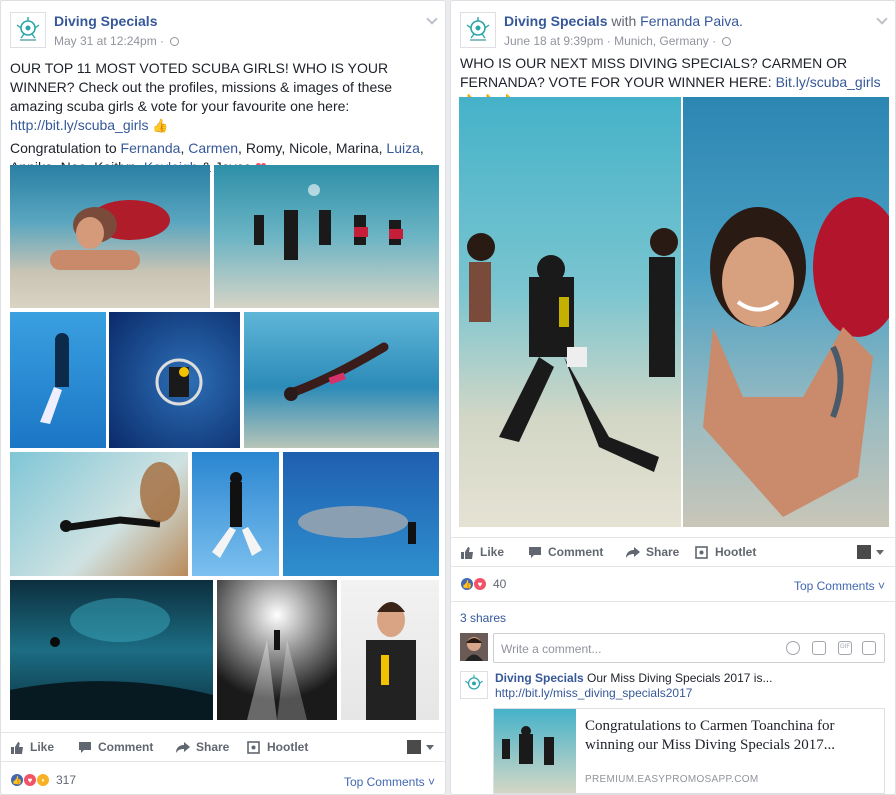 The height and width of the screenshot is (795, 896). I want to click on tagged-person-link: Fernanda Paiva., so click(691, 21).